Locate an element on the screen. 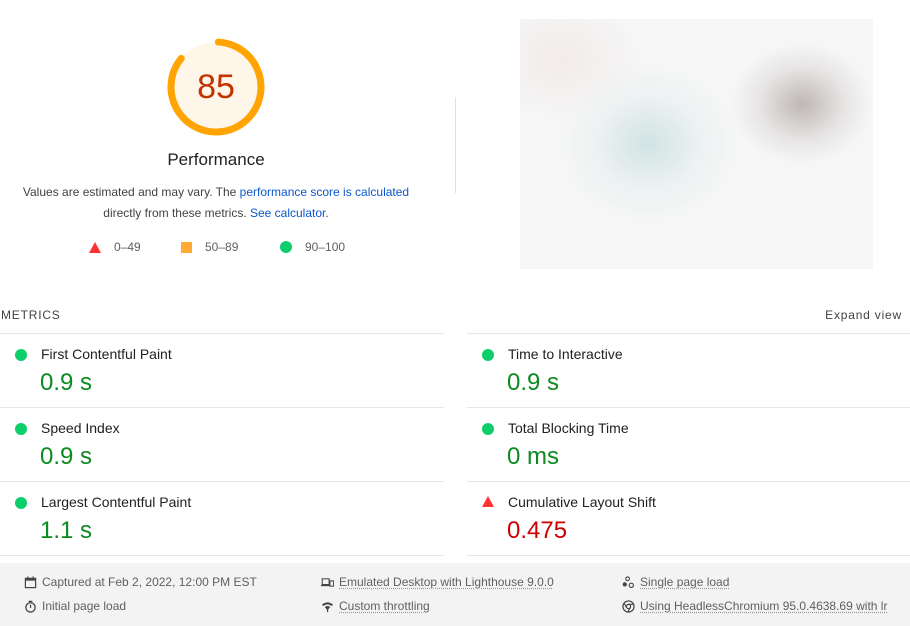 This screenshot has height=626, width=910. legend-item-fail: 0–49 is located at coordinates (115, 247).